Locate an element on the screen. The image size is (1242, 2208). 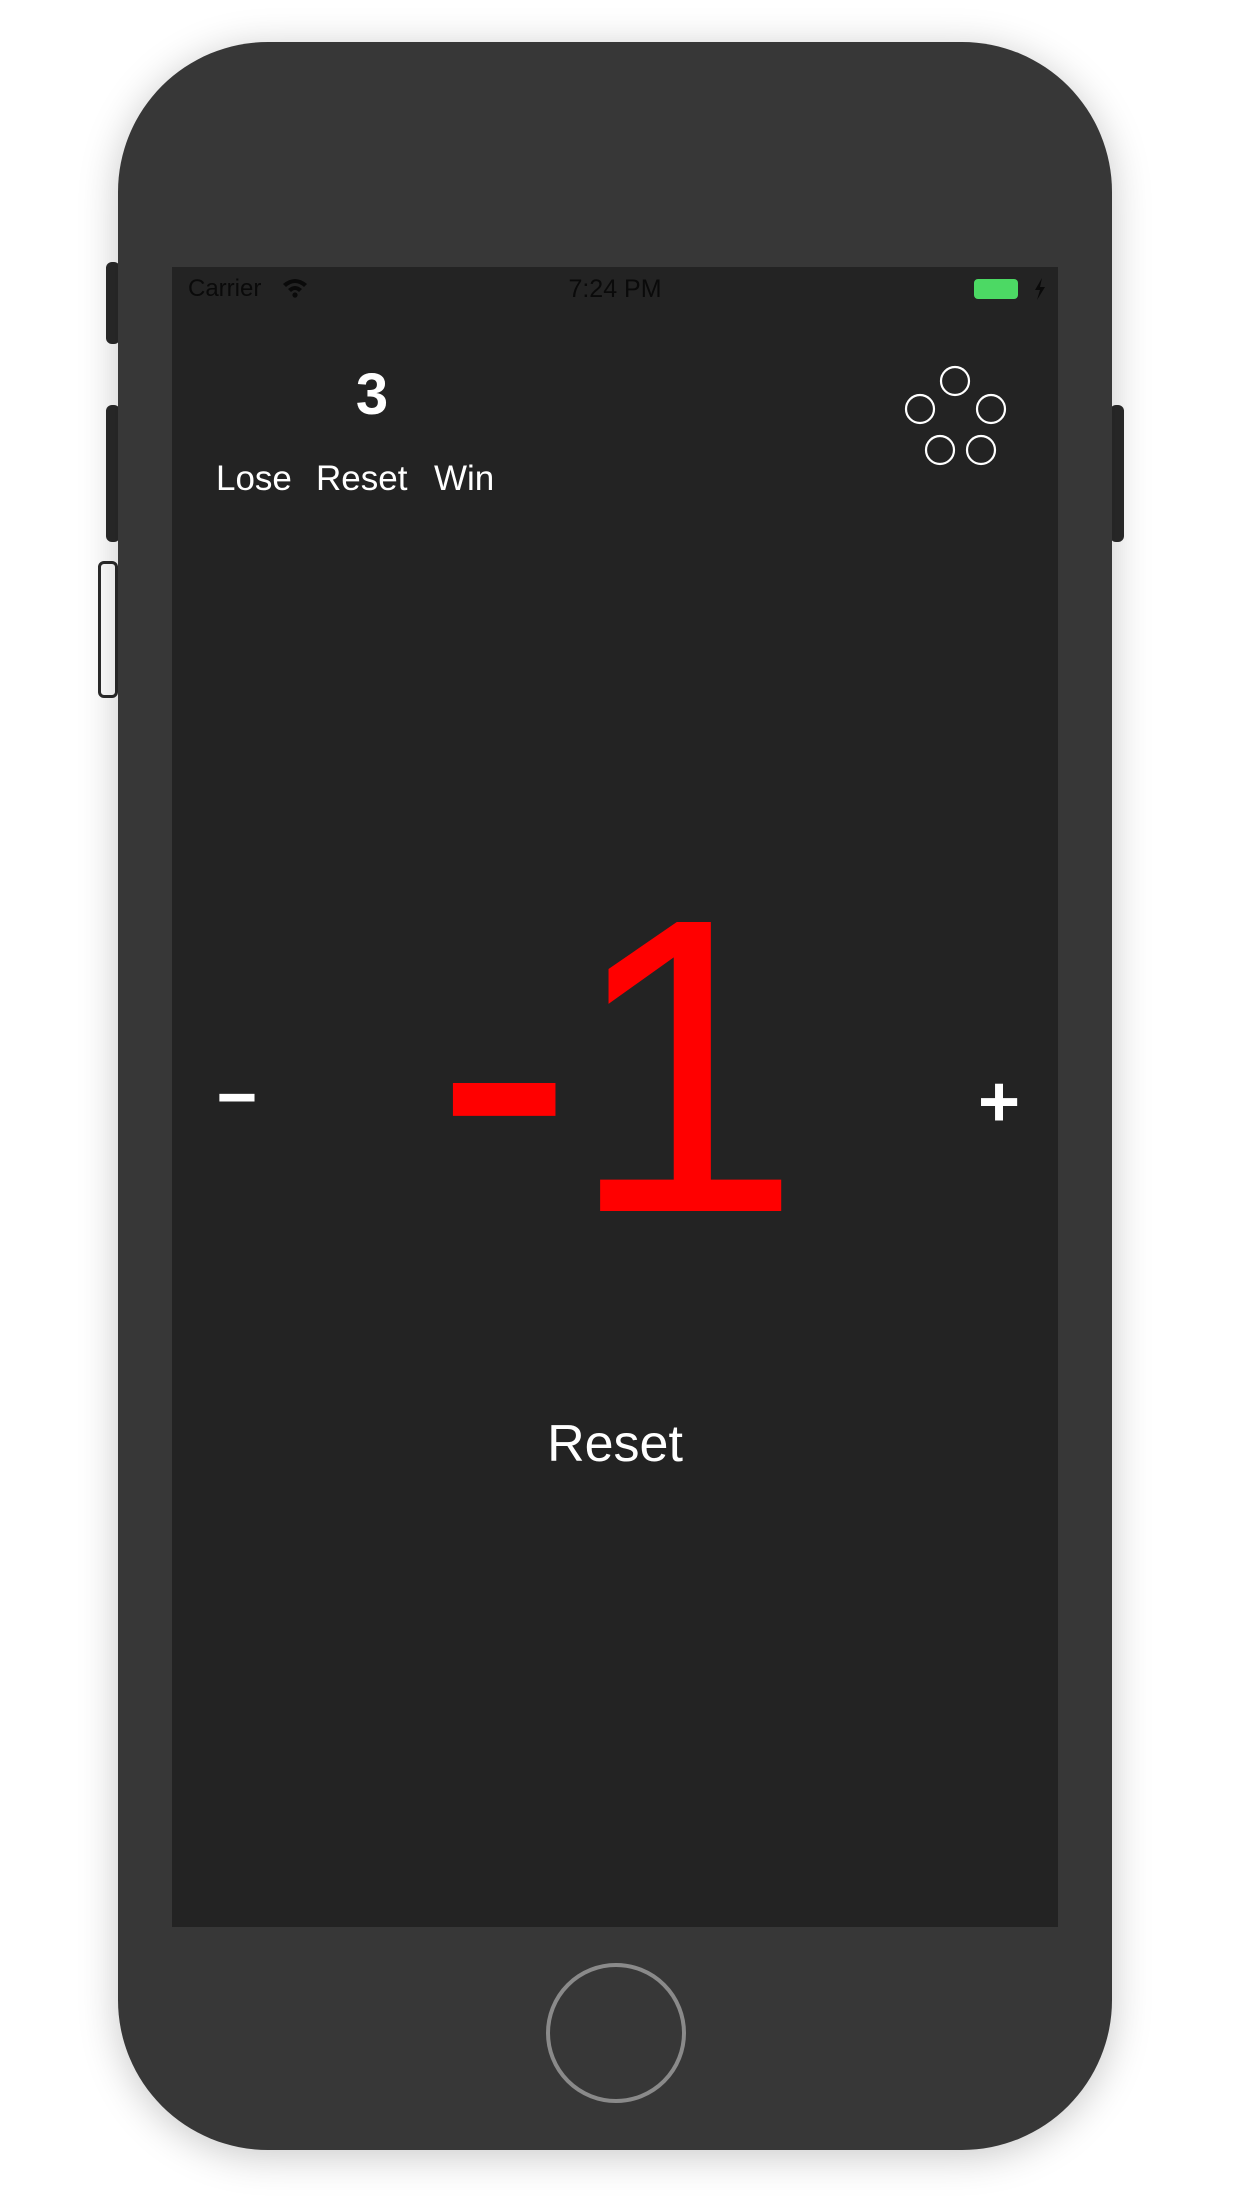
score-reset-button: Reset is located at coordinates (361, 479).